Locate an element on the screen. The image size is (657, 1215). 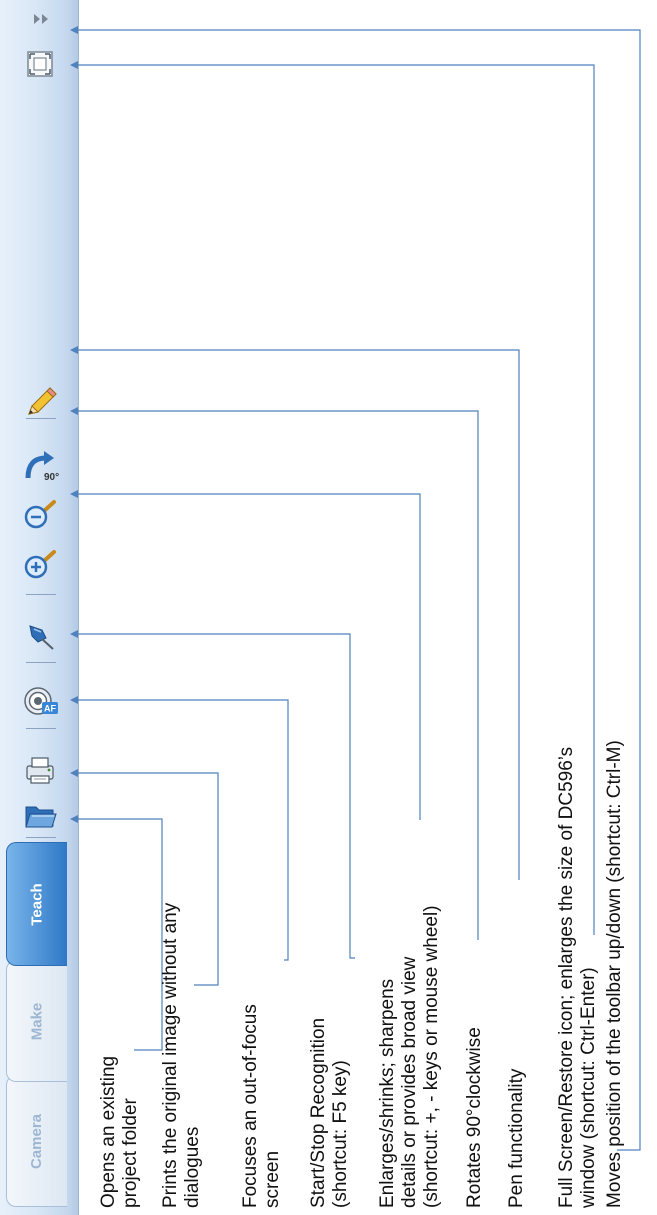
annotation-open-folder: Opens an existing project folder is located at coordinates (120, 1132).